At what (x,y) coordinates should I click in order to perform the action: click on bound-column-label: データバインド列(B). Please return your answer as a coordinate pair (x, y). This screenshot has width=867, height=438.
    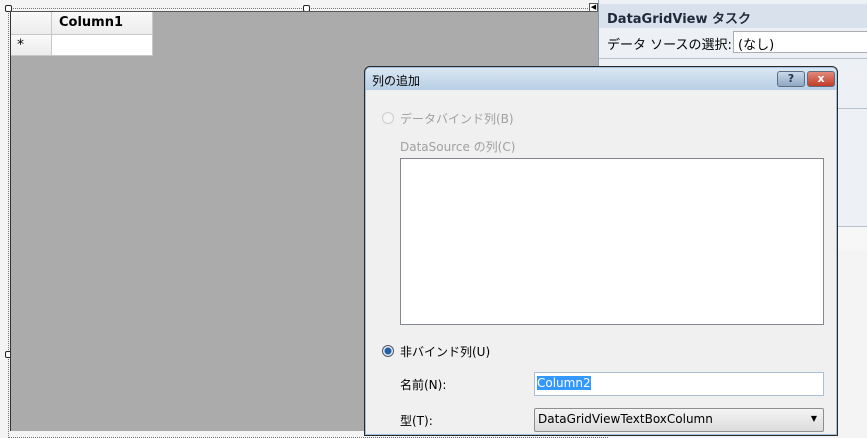
    Looking at the image, I should click on (457, 119).